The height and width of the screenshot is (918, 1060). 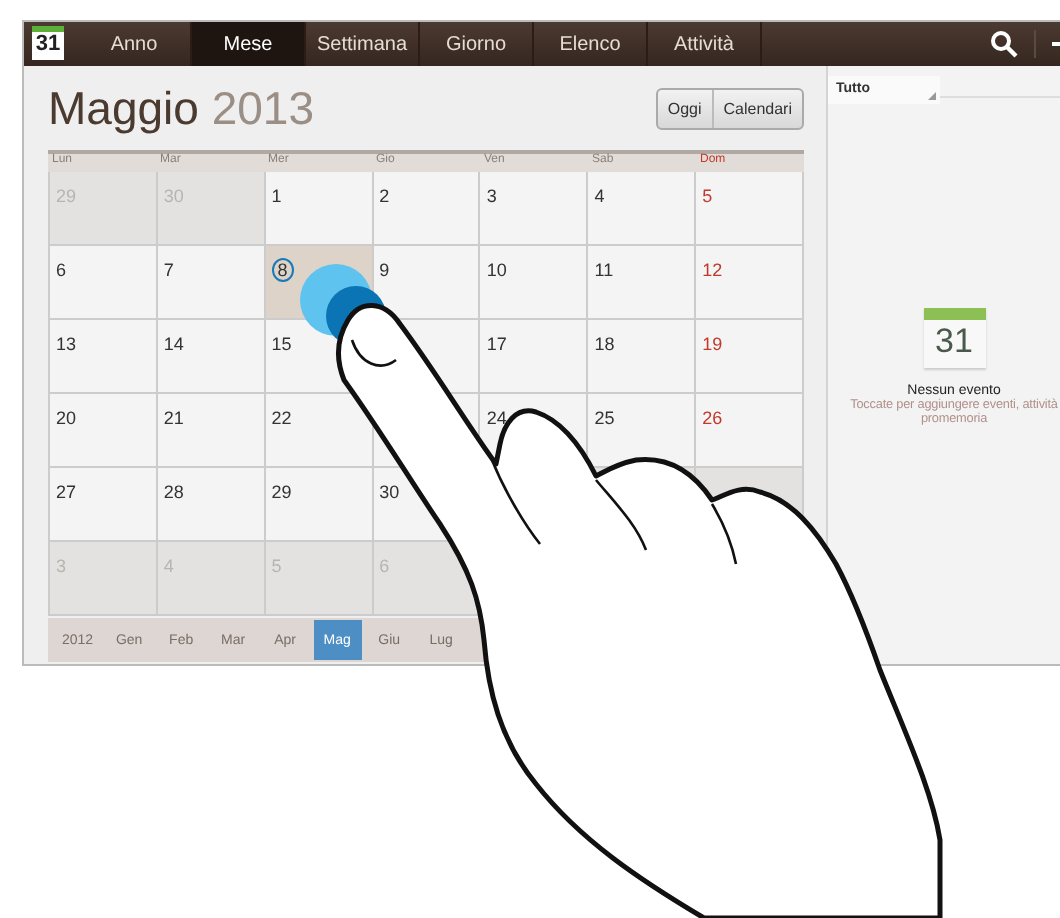 What do you see at coordinates (319, 209) in the screenshot?
I see `day-cell: 1` at bounding box center [319, 209].